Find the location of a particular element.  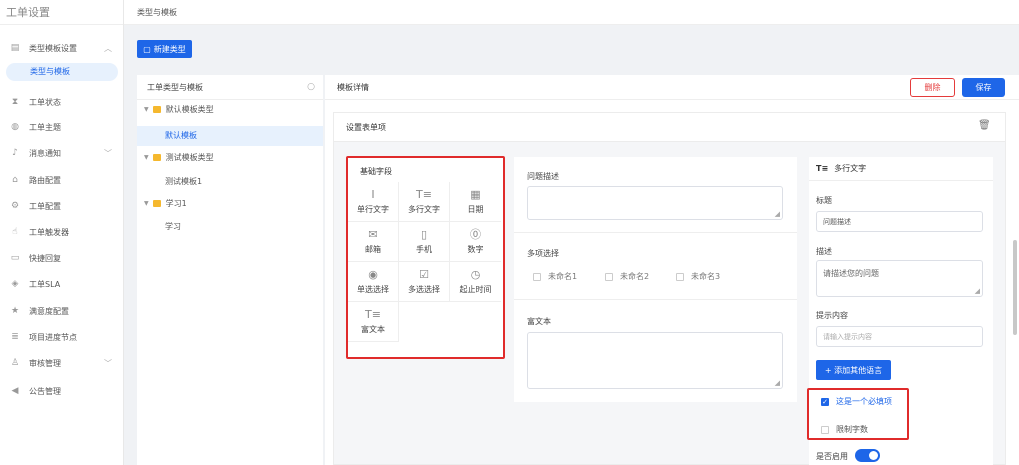

tree-folder-test: ▼ 测试模板类型 is located at coordinates (179, 157).